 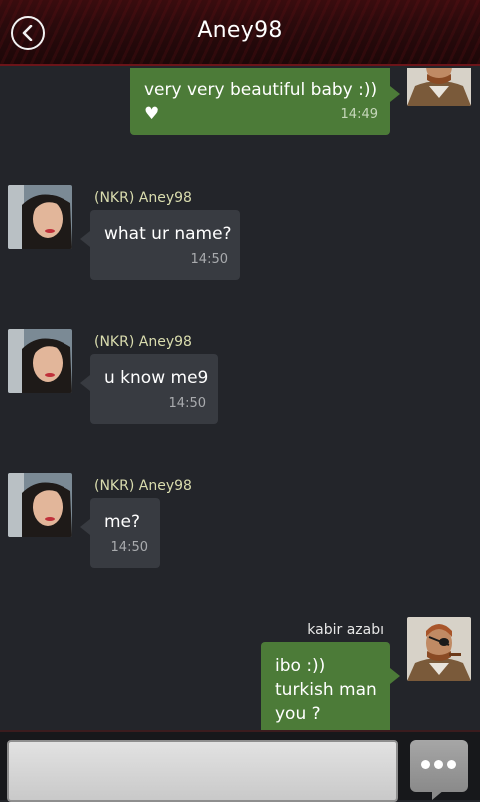 What do you see at coordinates (439, 770) in the screenshot?
I see `send-button` at bounding box center [439, 770].